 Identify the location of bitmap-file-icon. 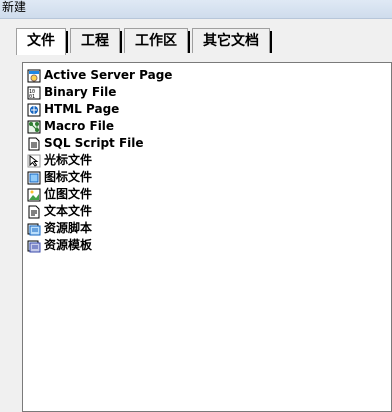
(34, 195).